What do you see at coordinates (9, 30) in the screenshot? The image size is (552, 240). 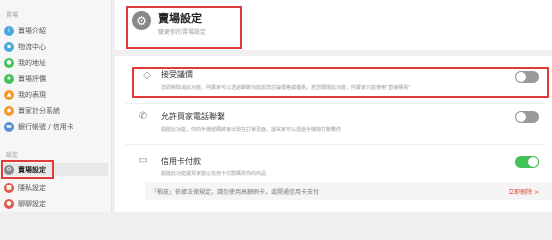 I see `info-icon: i` at bounding box center [9, 30].